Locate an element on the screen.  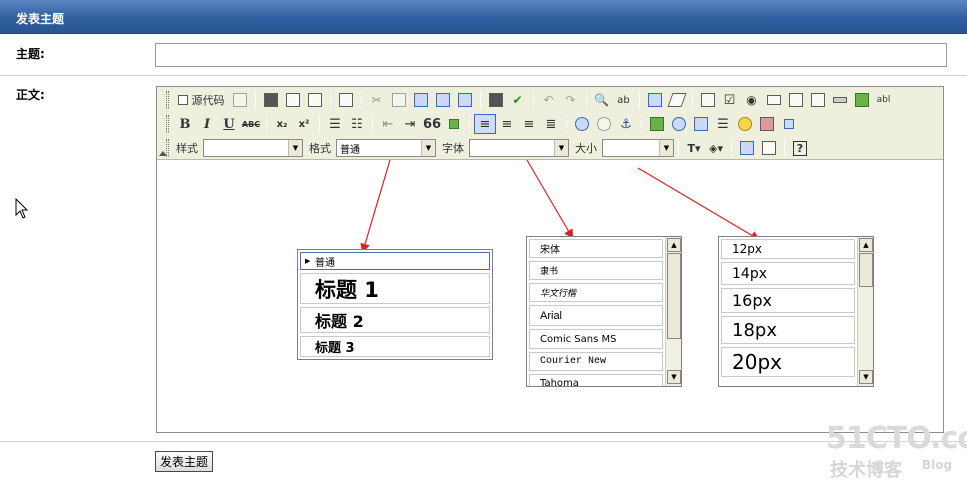
size-option: 12px is located at coordinates (788, 249).